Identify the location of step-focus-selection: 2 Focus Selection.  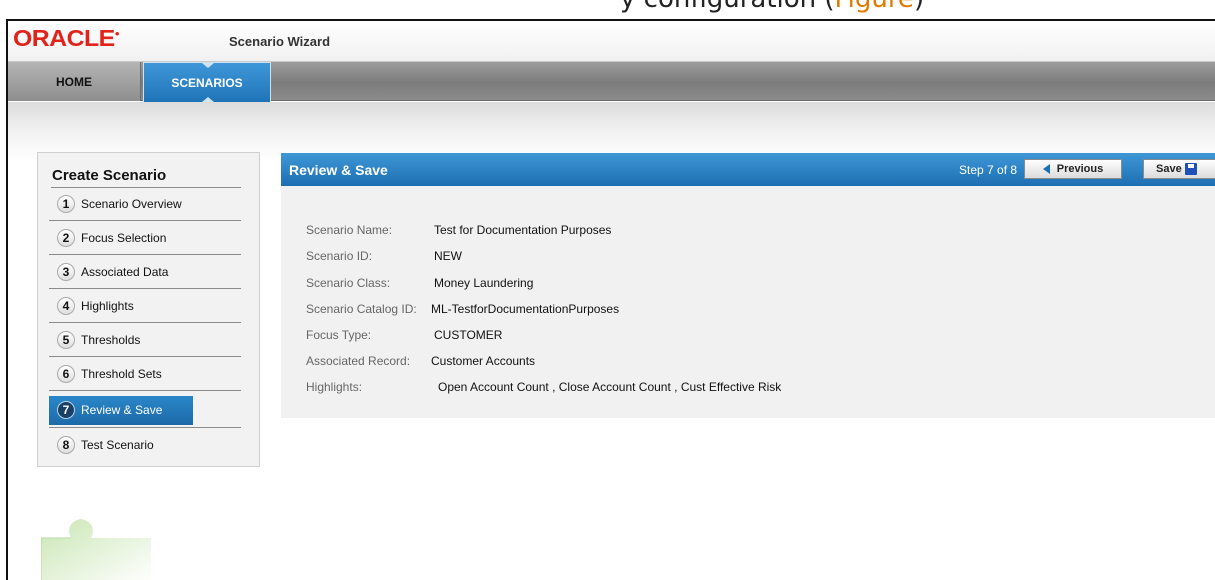
(145, 238).